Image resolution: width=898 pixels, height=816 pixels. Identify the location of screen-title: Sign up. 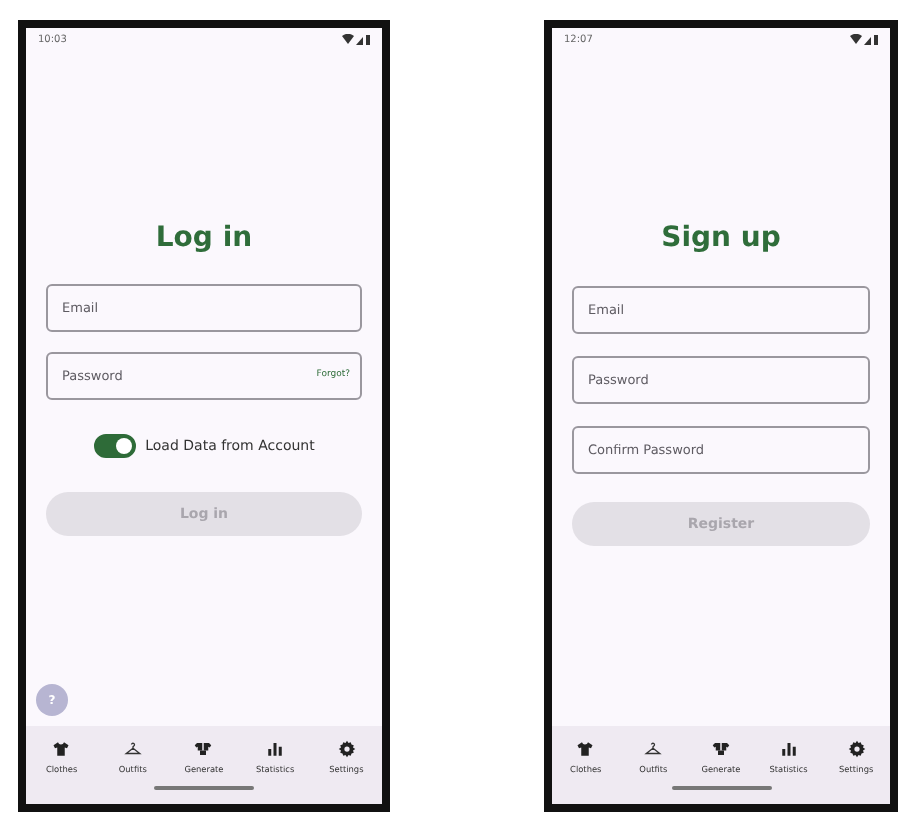
(721, 238).